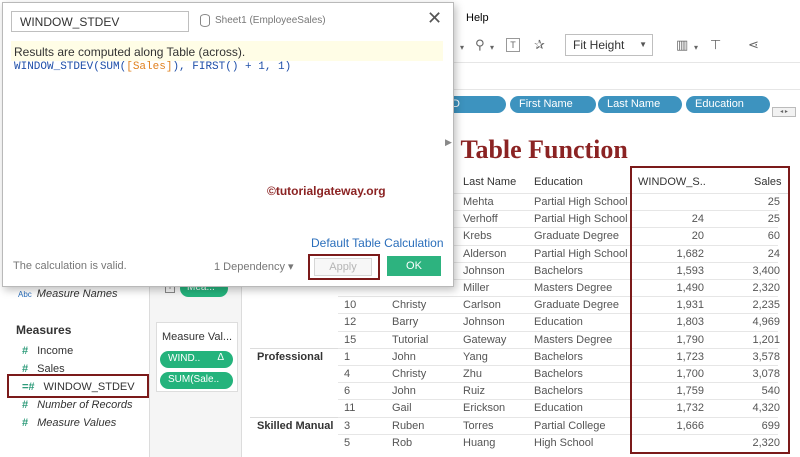  Describe the element at coordinates (715, 45) in the screenshot. I see `presentation-icon: ⊤` at that location.